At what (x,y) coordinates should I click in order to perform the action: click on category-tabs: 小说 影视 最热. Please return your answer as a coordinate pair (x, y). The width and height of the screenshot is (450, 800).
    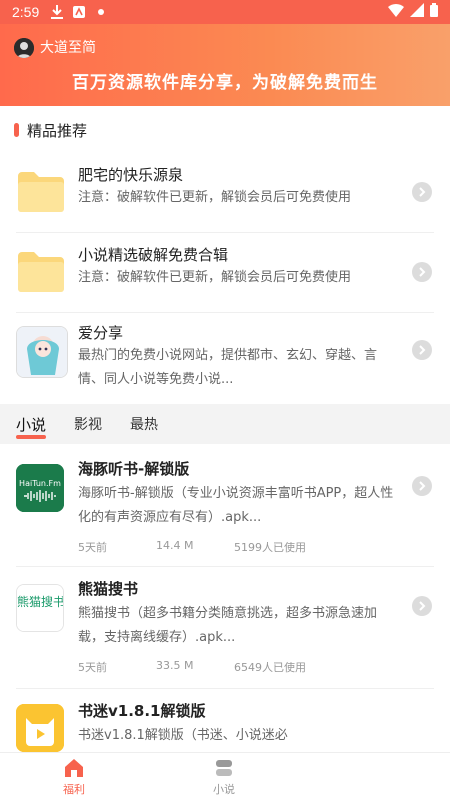
    Looking at the image, I should click on (225, 424).